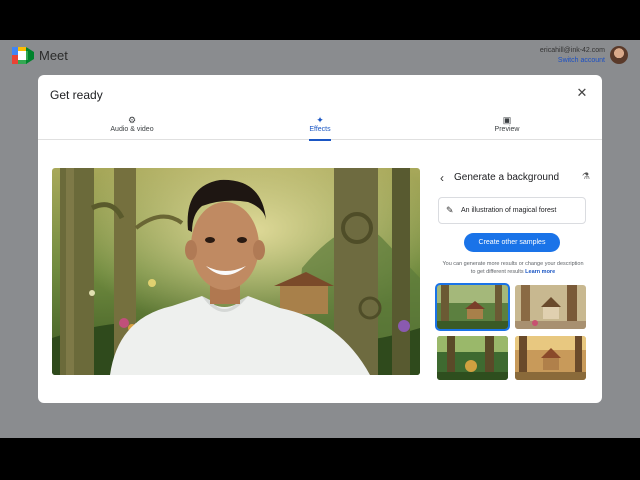  What do you see at coordinates (507, 177) in the screenshot?
I see `panel-title: Generate a background` at bounding box center [507, 177].